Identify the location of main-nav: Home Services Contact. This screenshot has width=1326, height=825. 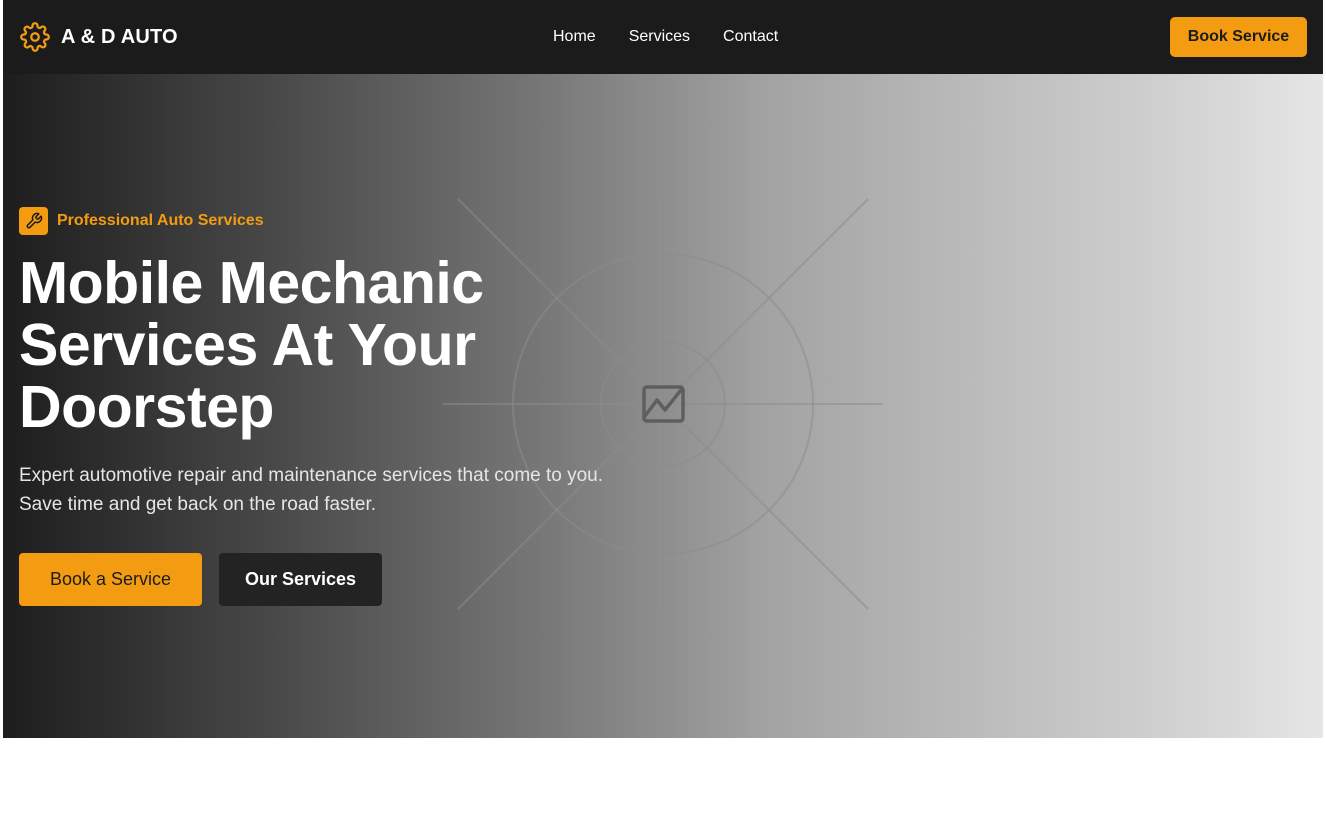
(665, 37).